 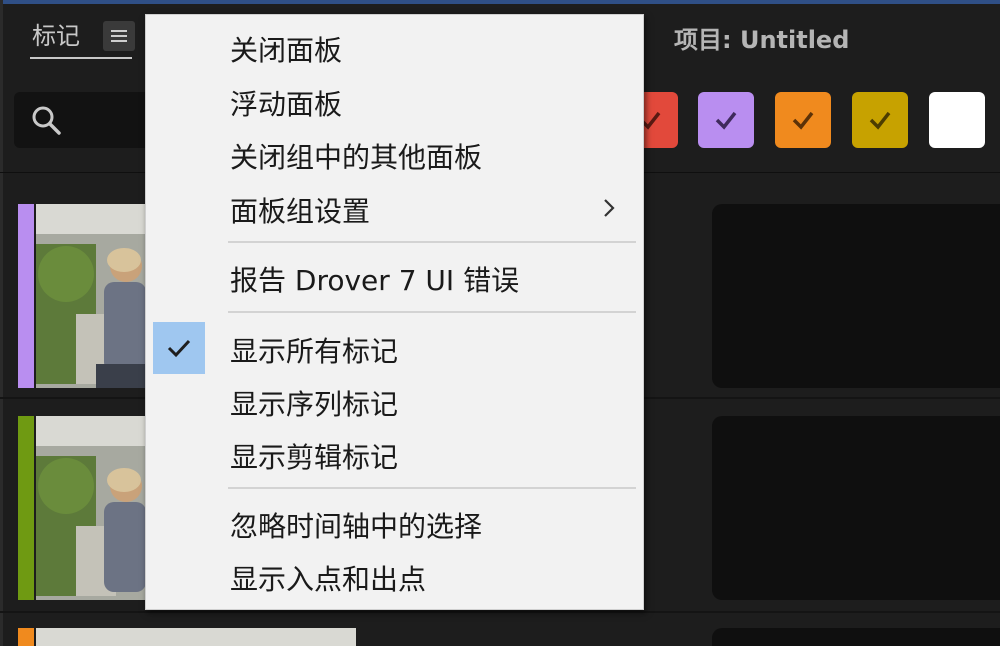 What do you see at coordinates (314, 350) in the screenshot?
I see `menu-item-show-all-markers: 显示所有标记` at bounding box center [314, 350].